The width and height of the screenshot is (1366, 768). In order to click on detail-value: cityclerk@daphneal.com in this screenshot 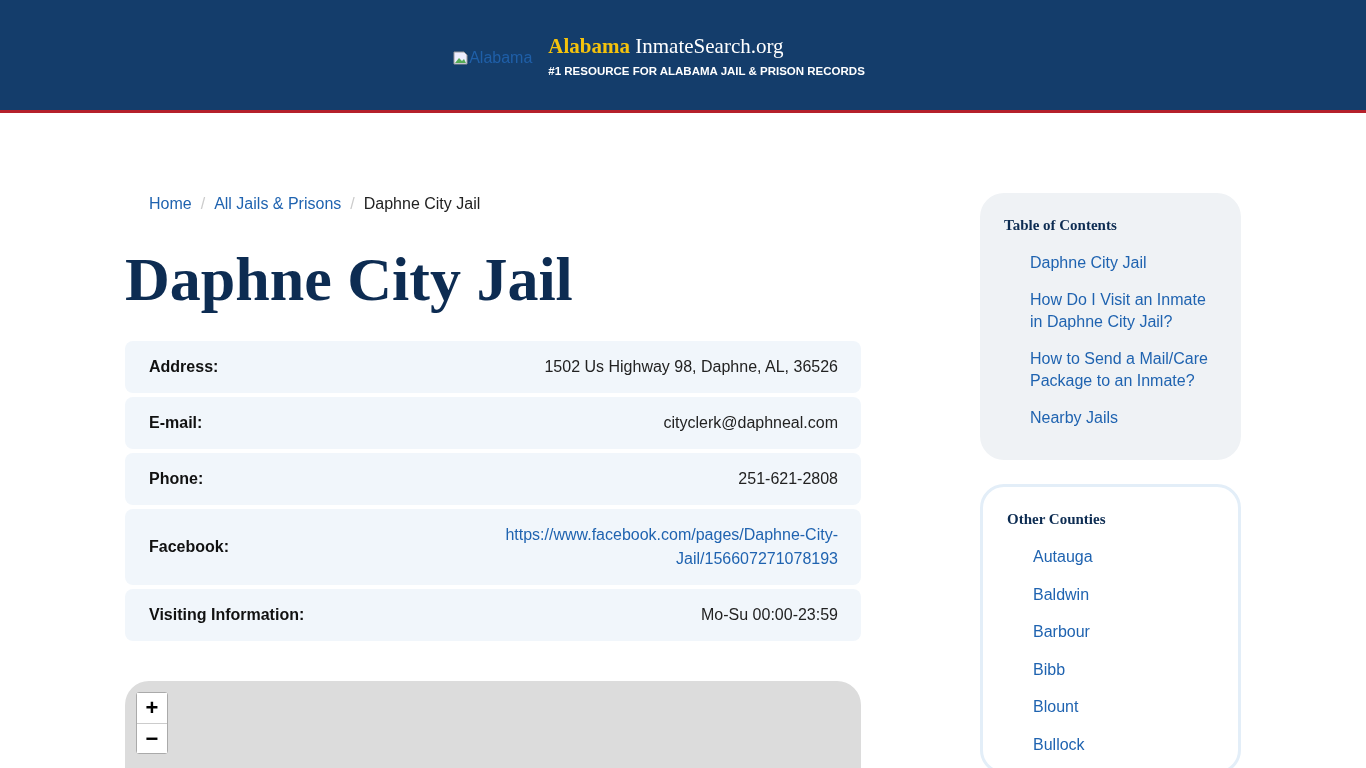, I will do `click(750, 423)`.